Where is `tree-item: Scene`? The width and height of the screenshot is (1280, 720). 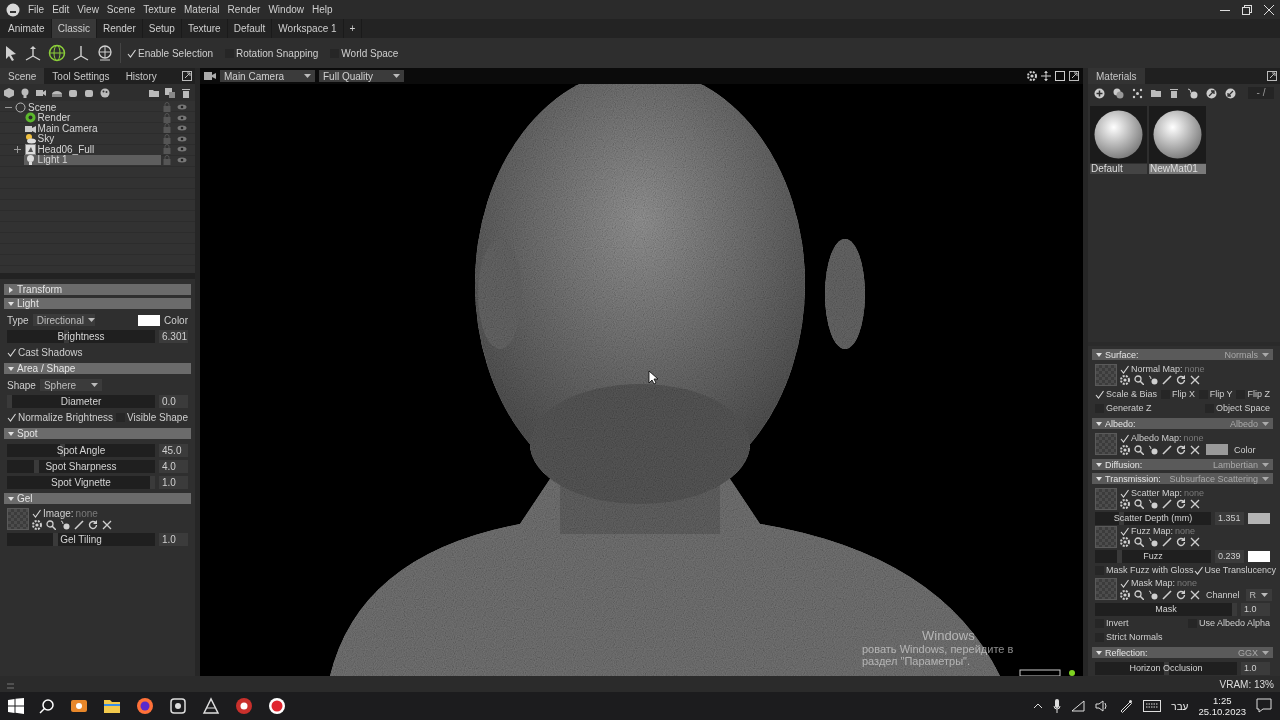 tree-item: Scene is located at coordinates (86, 107).